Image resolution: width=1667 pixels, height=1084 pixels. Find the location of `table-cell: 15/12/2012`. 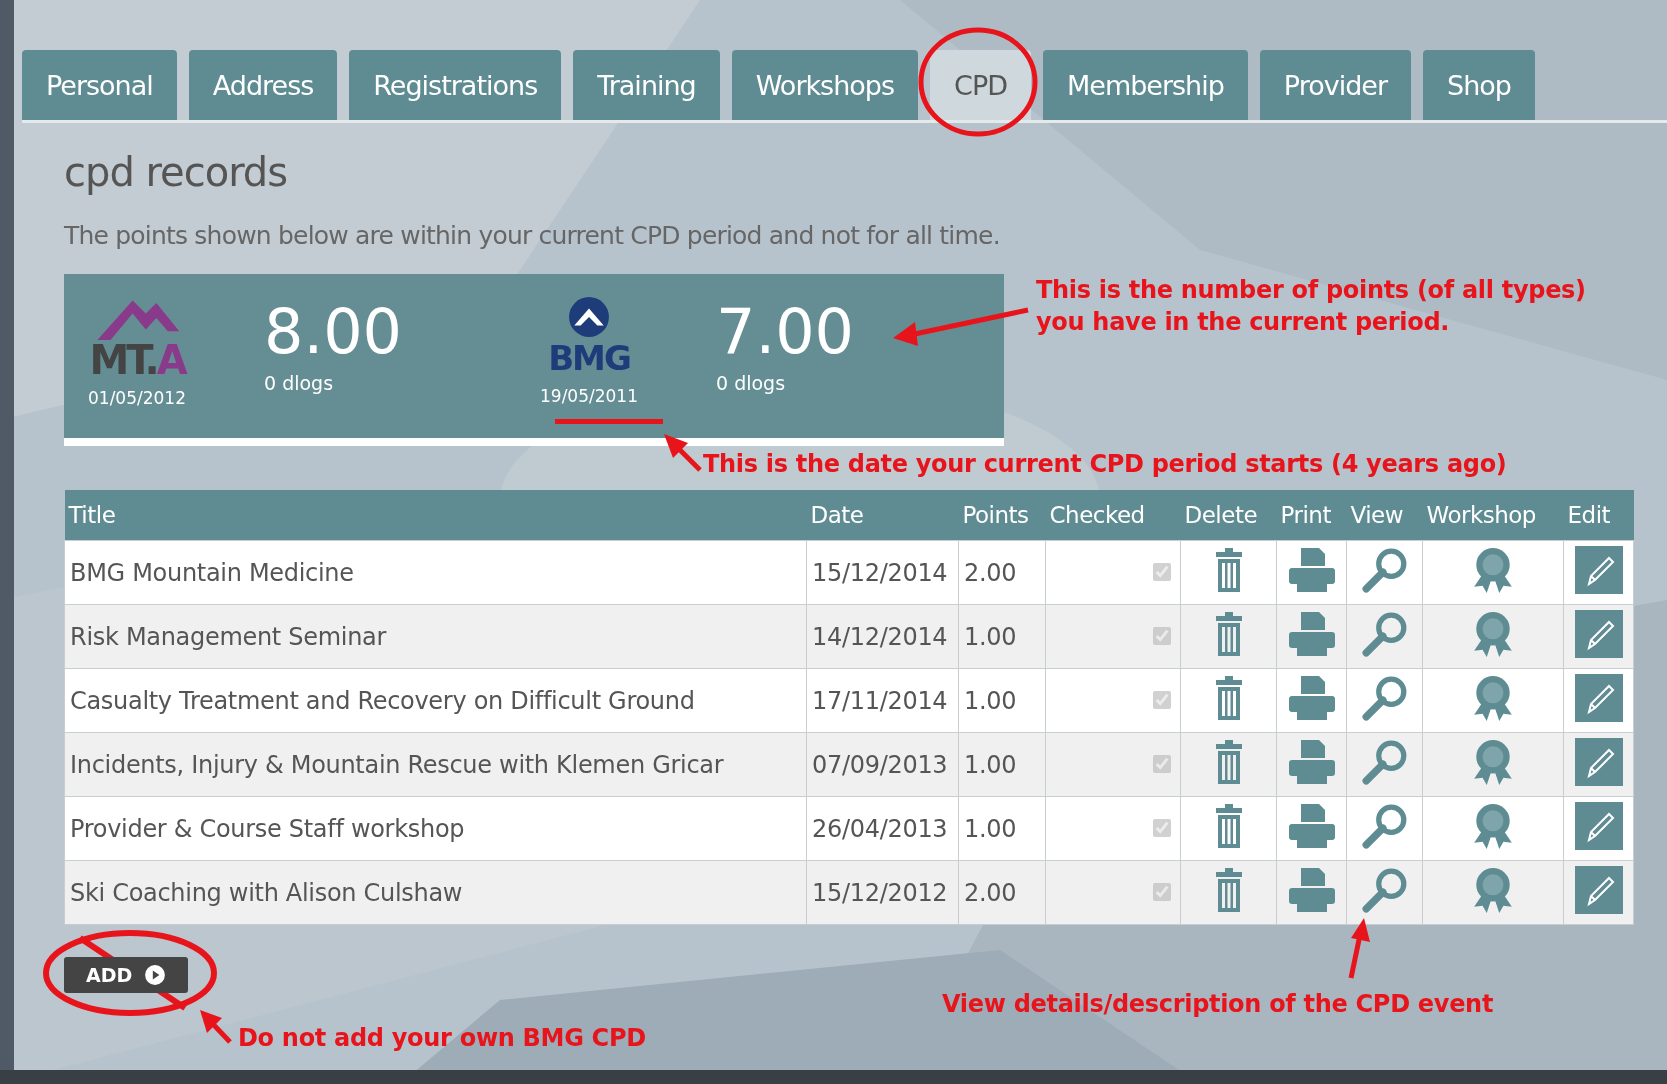

table-cell: 15/12/2012 is located at coordinates (882, 892).